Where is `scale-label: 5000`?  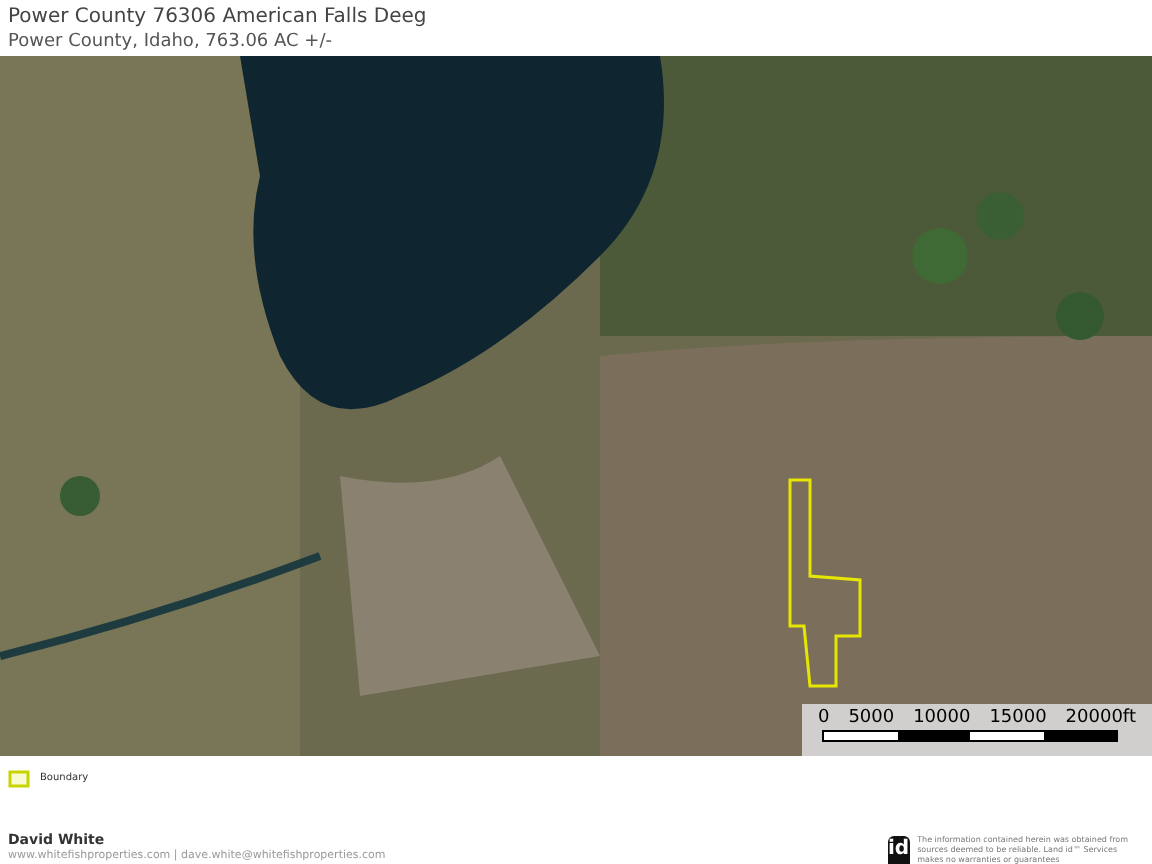
scale-label: 5000 is located at coordinates (871, 719).